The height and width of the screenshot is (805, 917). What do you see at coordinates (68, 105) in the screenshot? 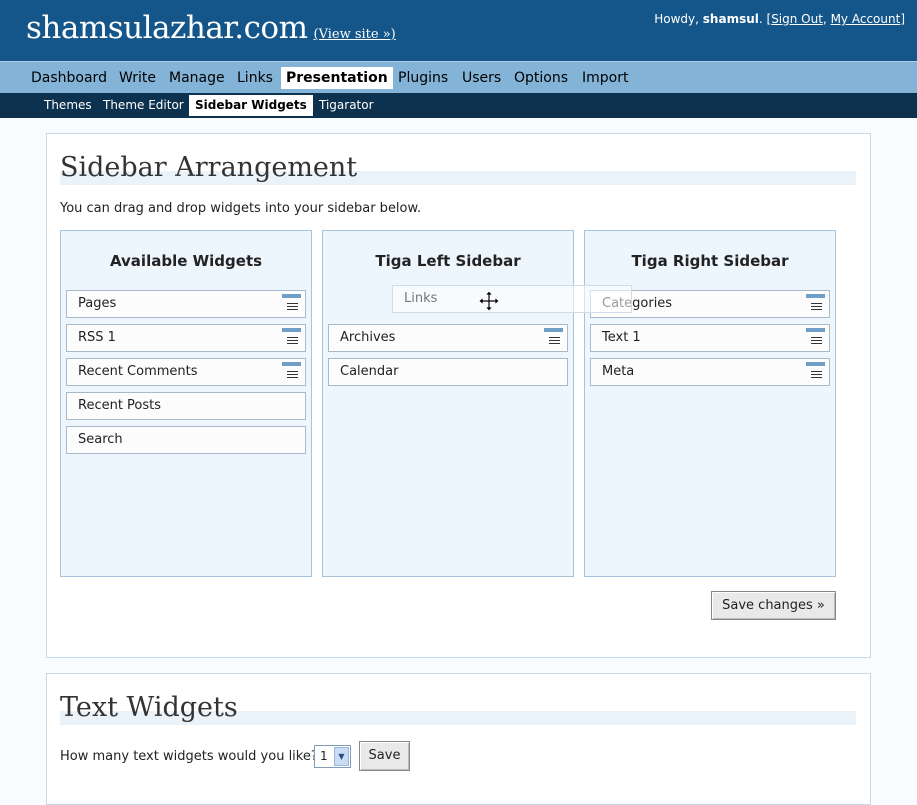
I see `submenu-themes: Themes` at bounding box center [68, 105].